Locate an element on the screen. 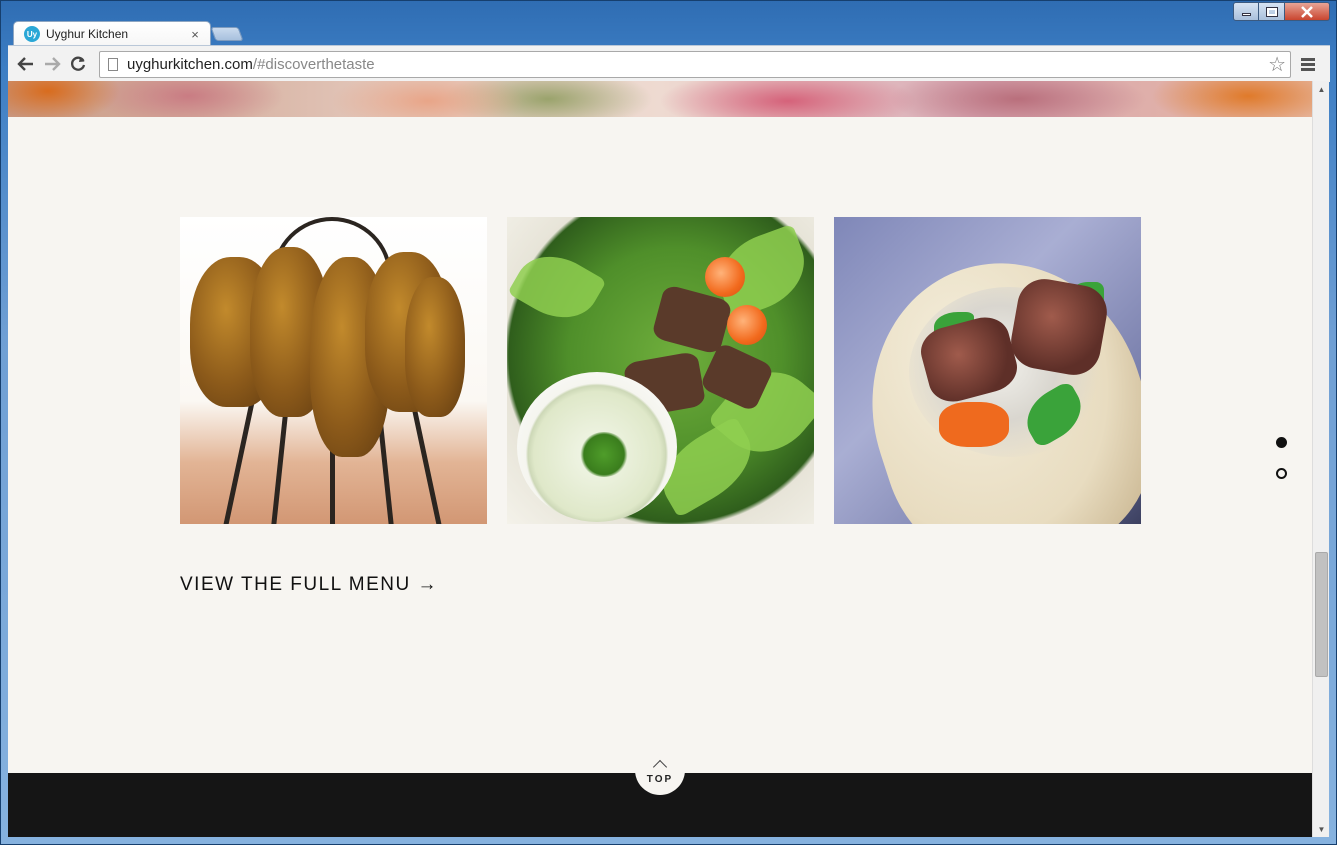  section-dot is located at coordinates (1281, 473).